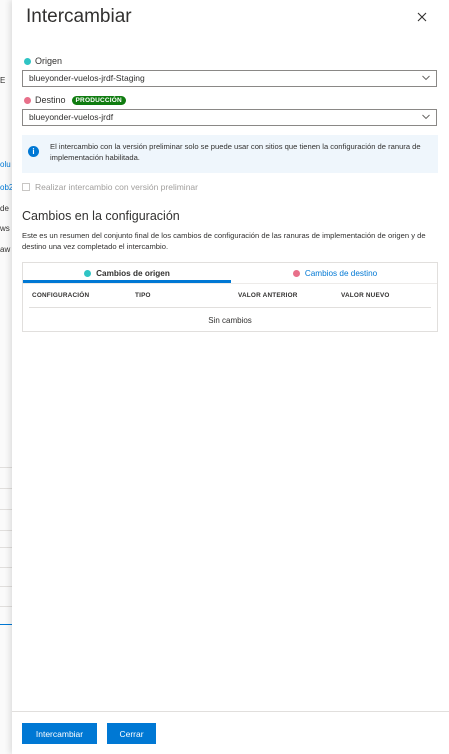 The image size is (449, 754). I want to click on column-header-type: TIPO, so click(143, 295).